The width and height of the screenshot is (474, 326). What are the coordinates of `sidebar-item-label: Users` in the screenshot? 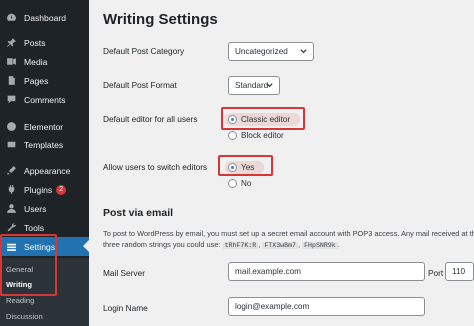 It's located at (35, 208).